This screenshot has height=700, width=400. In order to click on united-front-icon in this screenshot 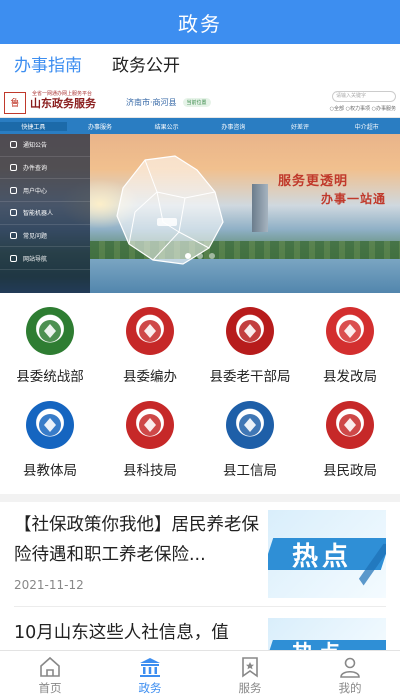, I will do `click(50, 331)`.